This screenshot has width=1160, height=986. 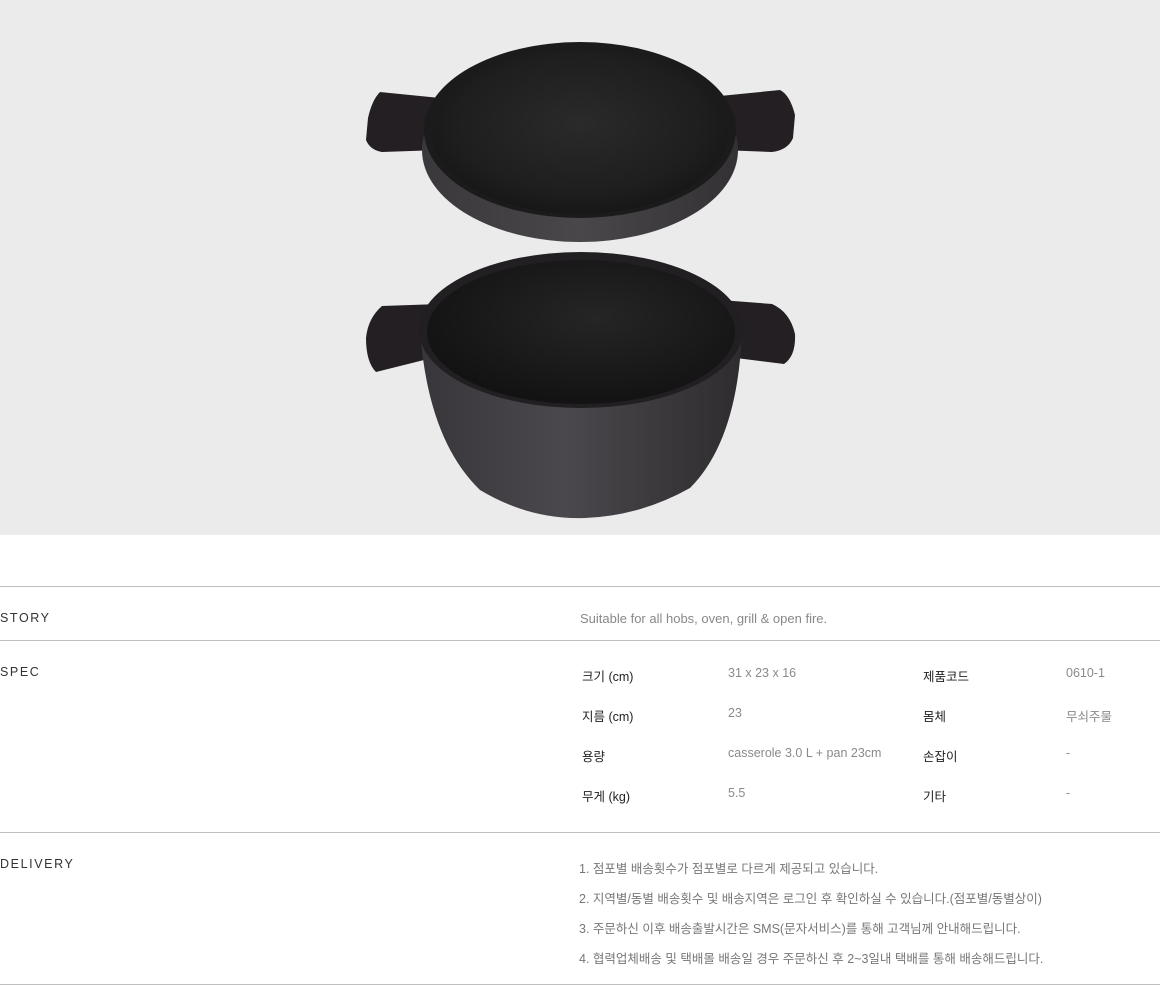 I want to click on pan-shape, so click(x=580, y=142).